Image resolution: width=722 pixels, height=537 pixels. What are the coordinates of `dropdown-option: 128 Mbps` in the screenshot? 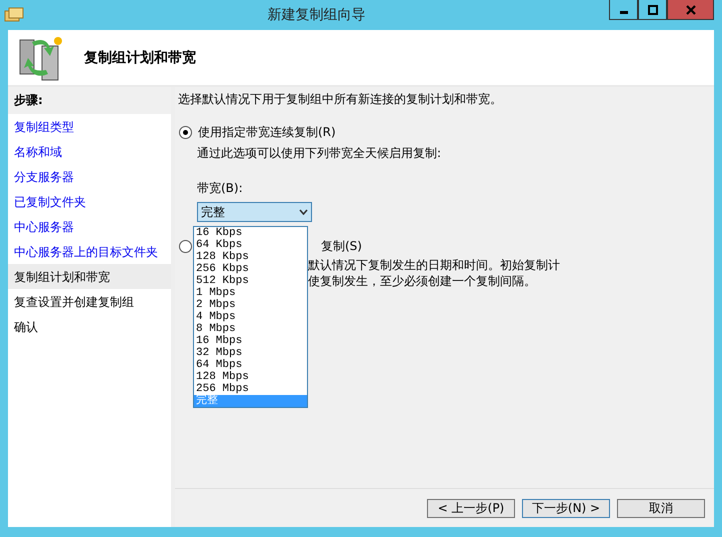 It's located at (250, 377).